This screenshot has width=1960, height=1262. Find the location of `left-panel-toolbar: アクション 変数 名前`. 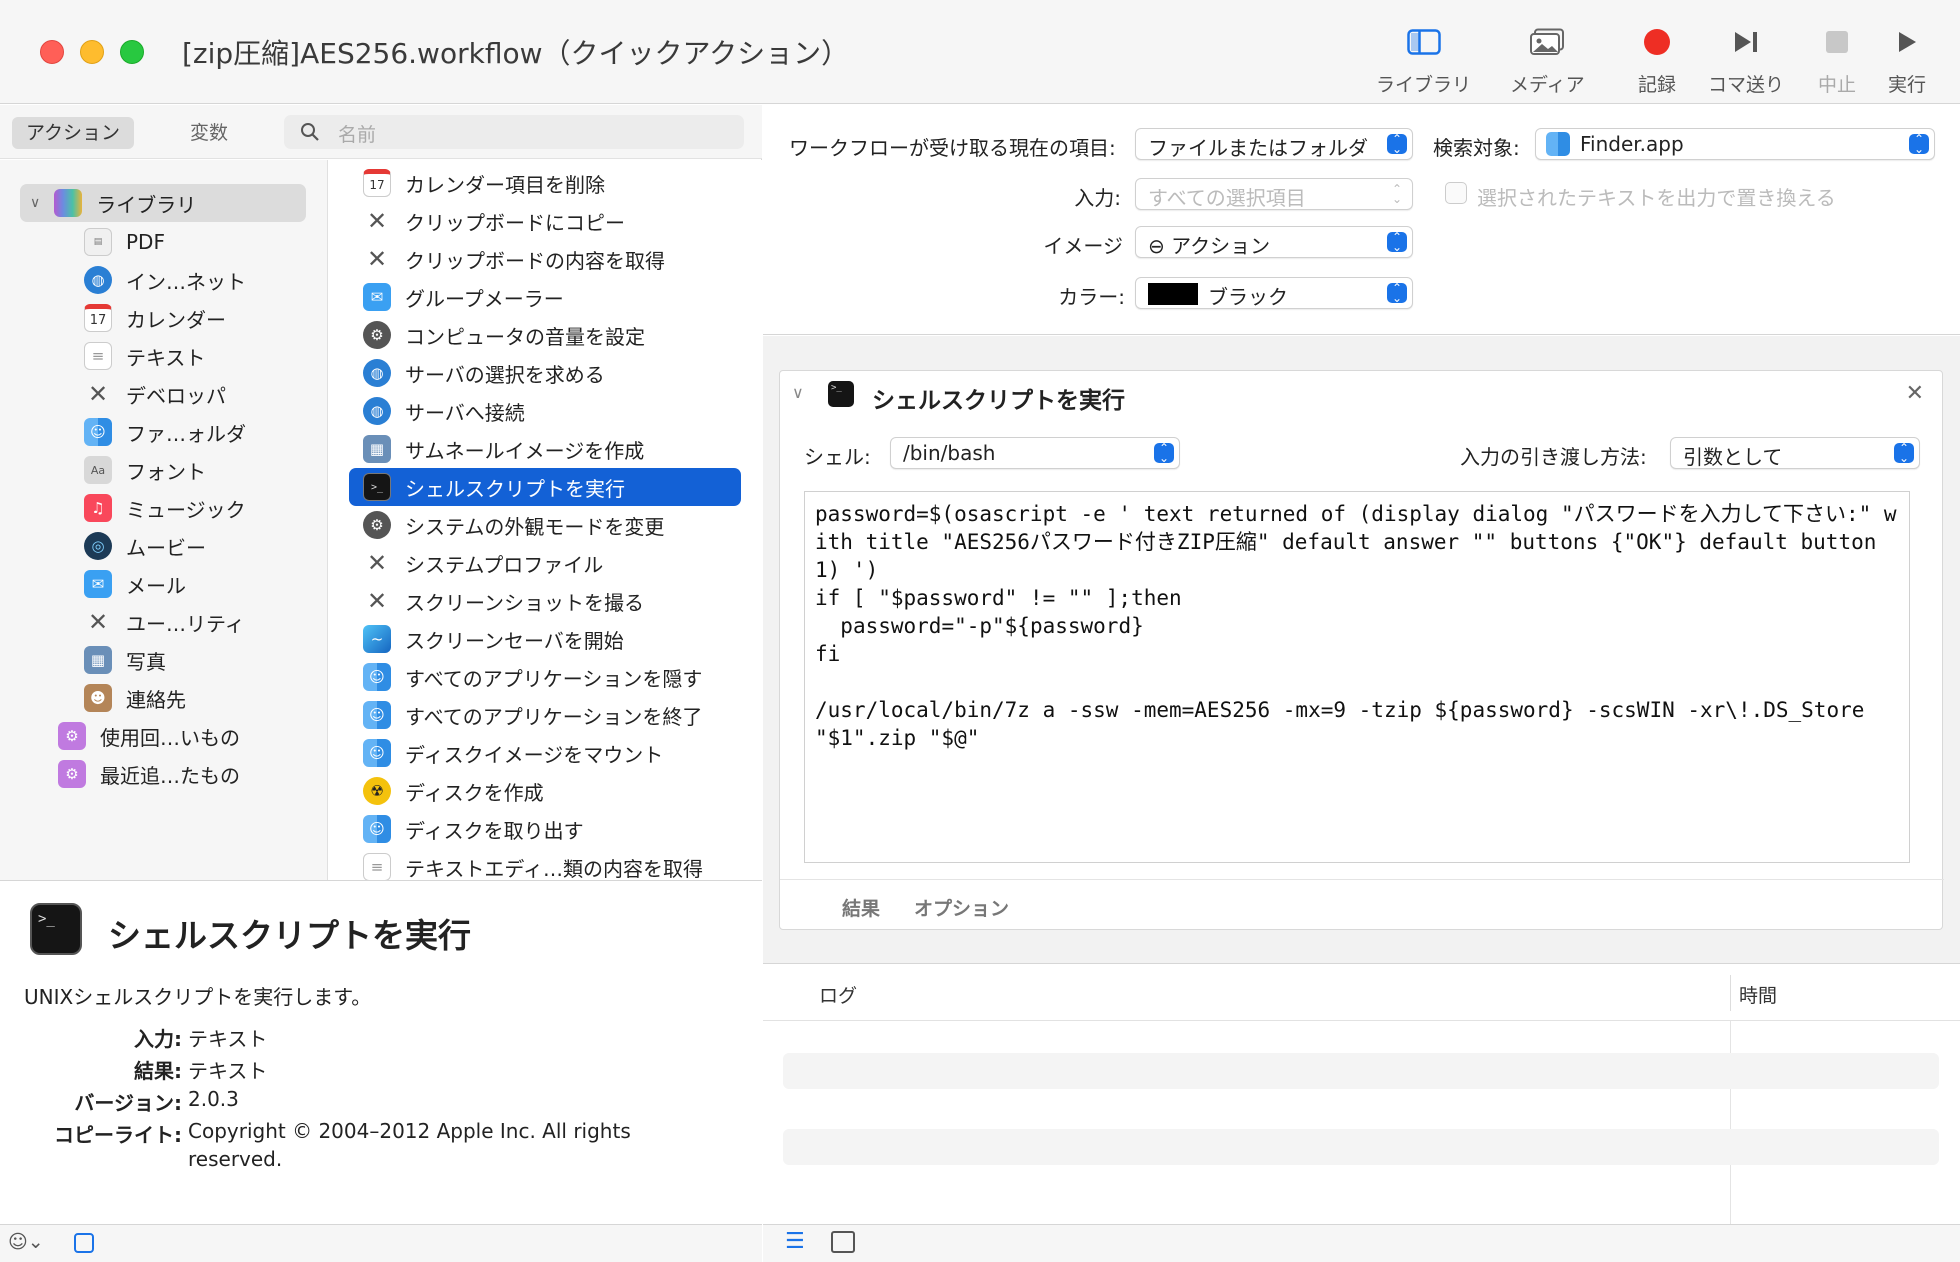

left-panel-toolbar: アクション 変数 名前 is located at coordinates (381, 132).